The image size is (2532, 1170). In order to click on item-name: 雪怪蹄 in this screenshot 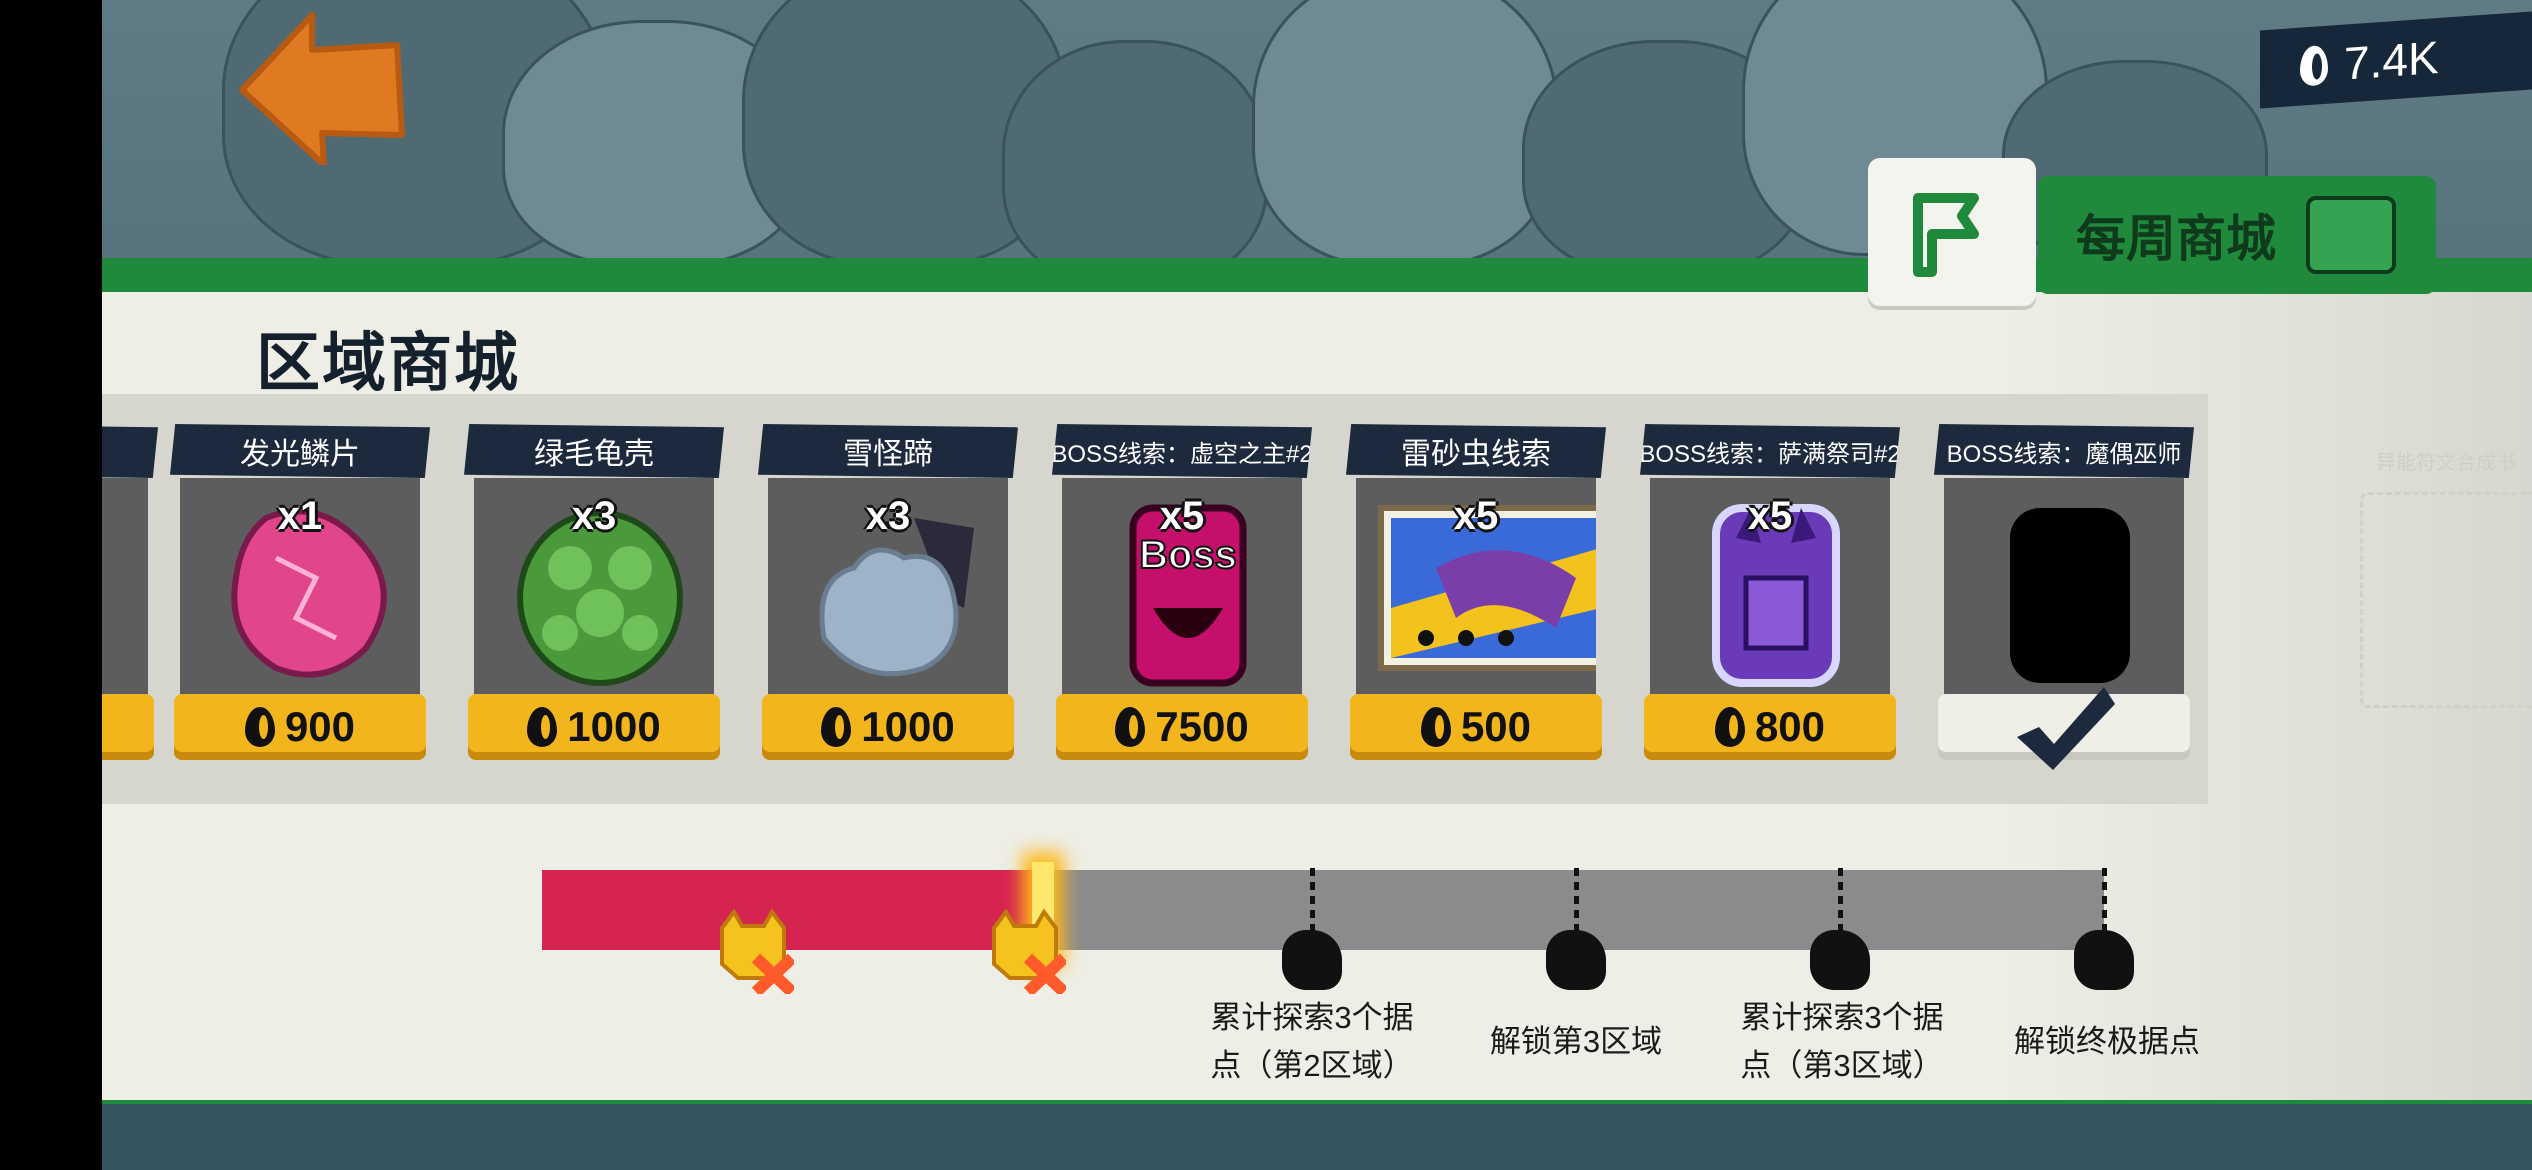, I will do `click(888, 451)`.